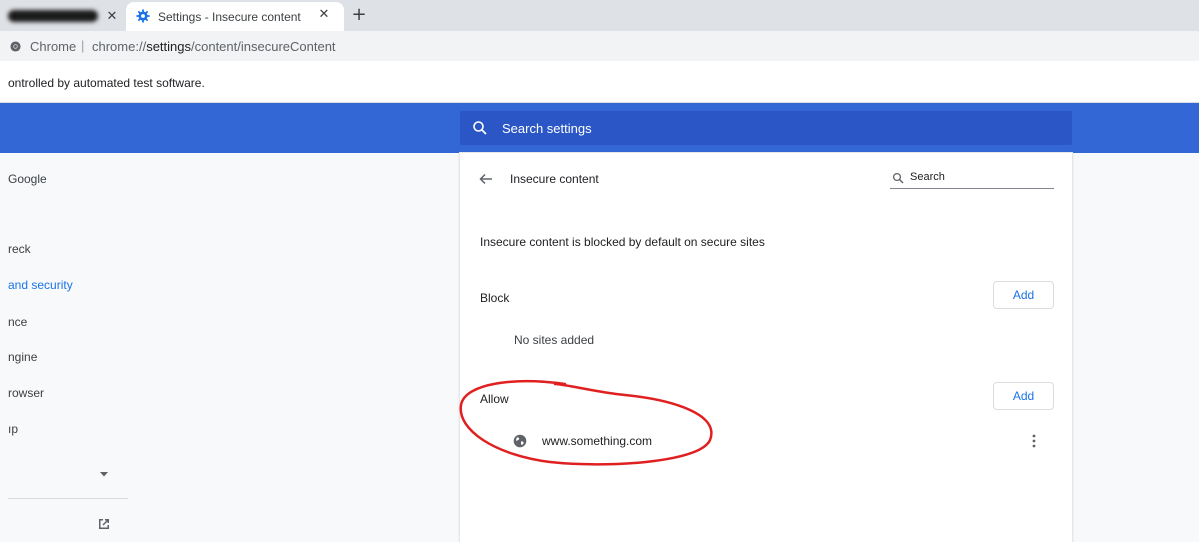 This screenshot has height=542, width=1199. I want to click on infobar-text: ontrolled by automated test software., so click(106, 83).